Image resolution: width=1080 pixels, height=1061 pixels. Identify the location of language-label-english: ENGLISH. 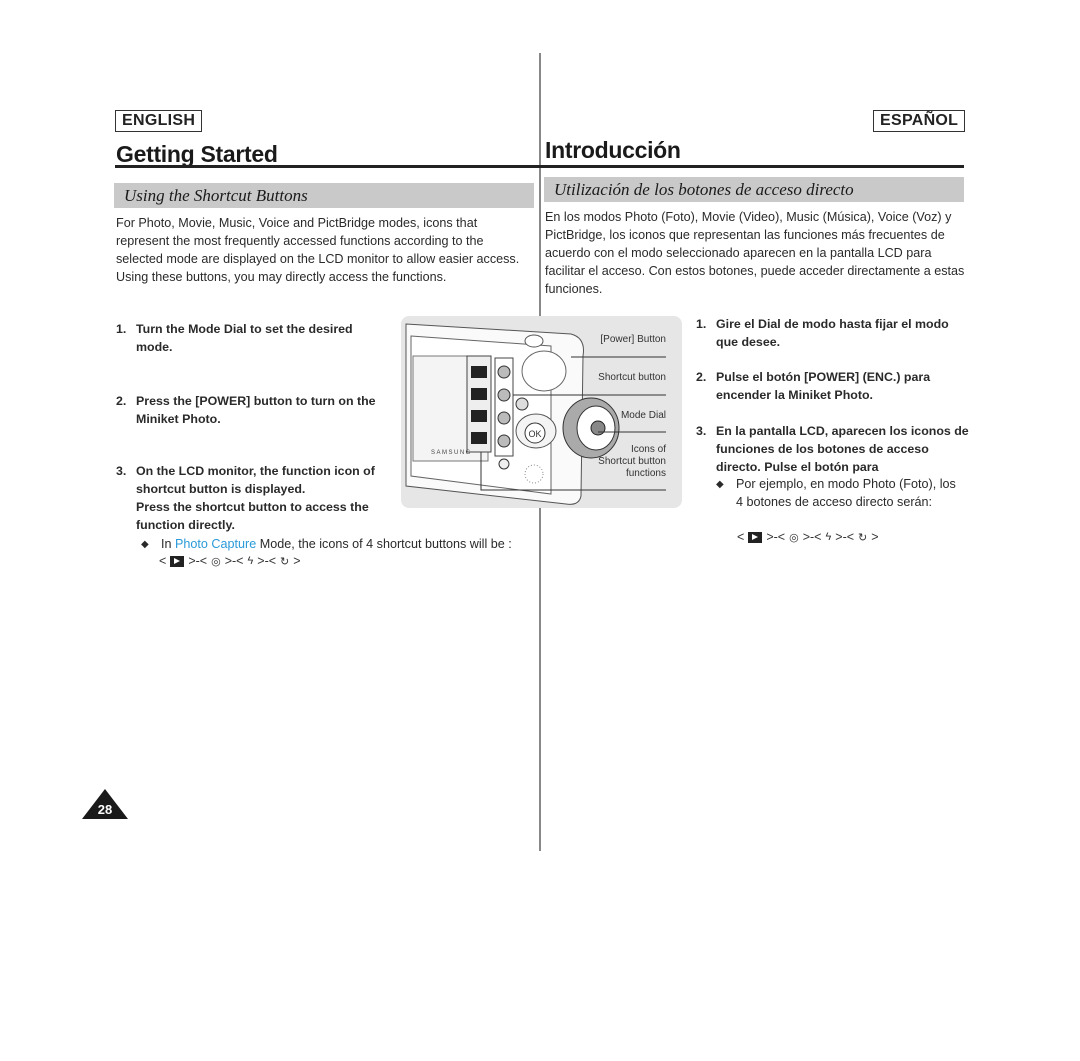
(159, 121).